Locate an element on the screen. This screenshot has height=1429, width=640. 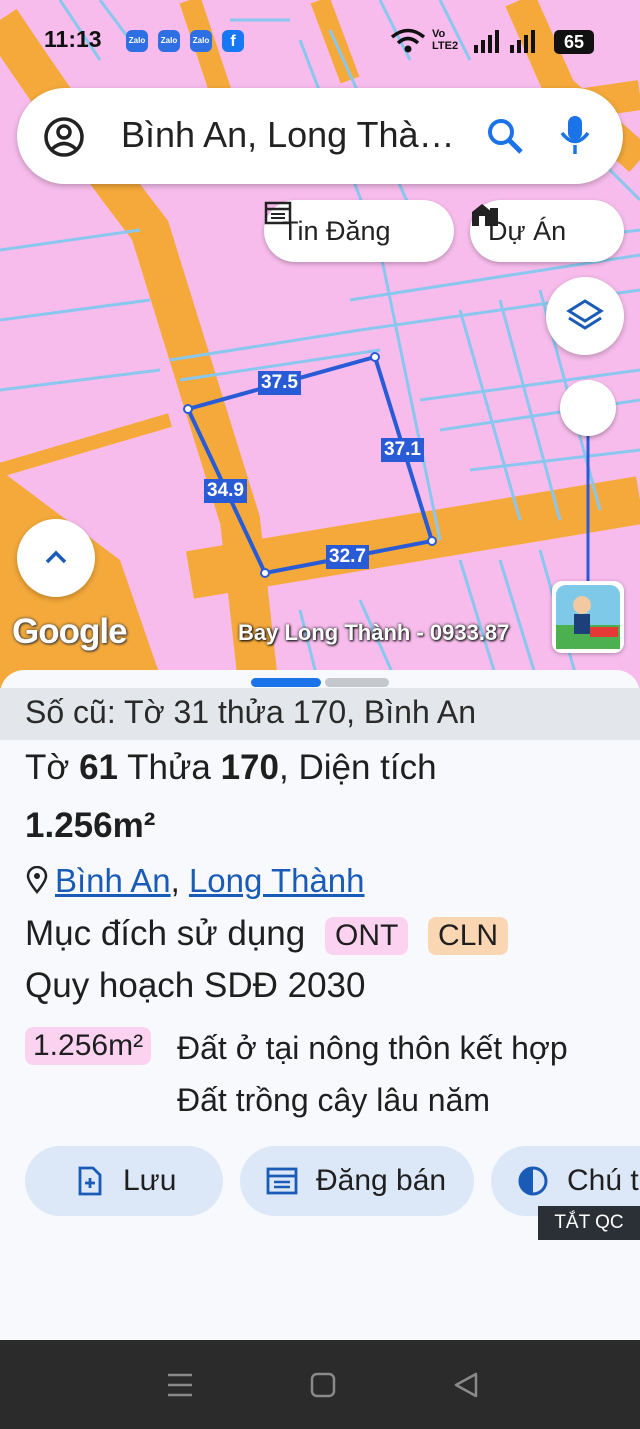
watermark-text: Bay Long Thành - 0933.87 is located at coordinates (374, 632).